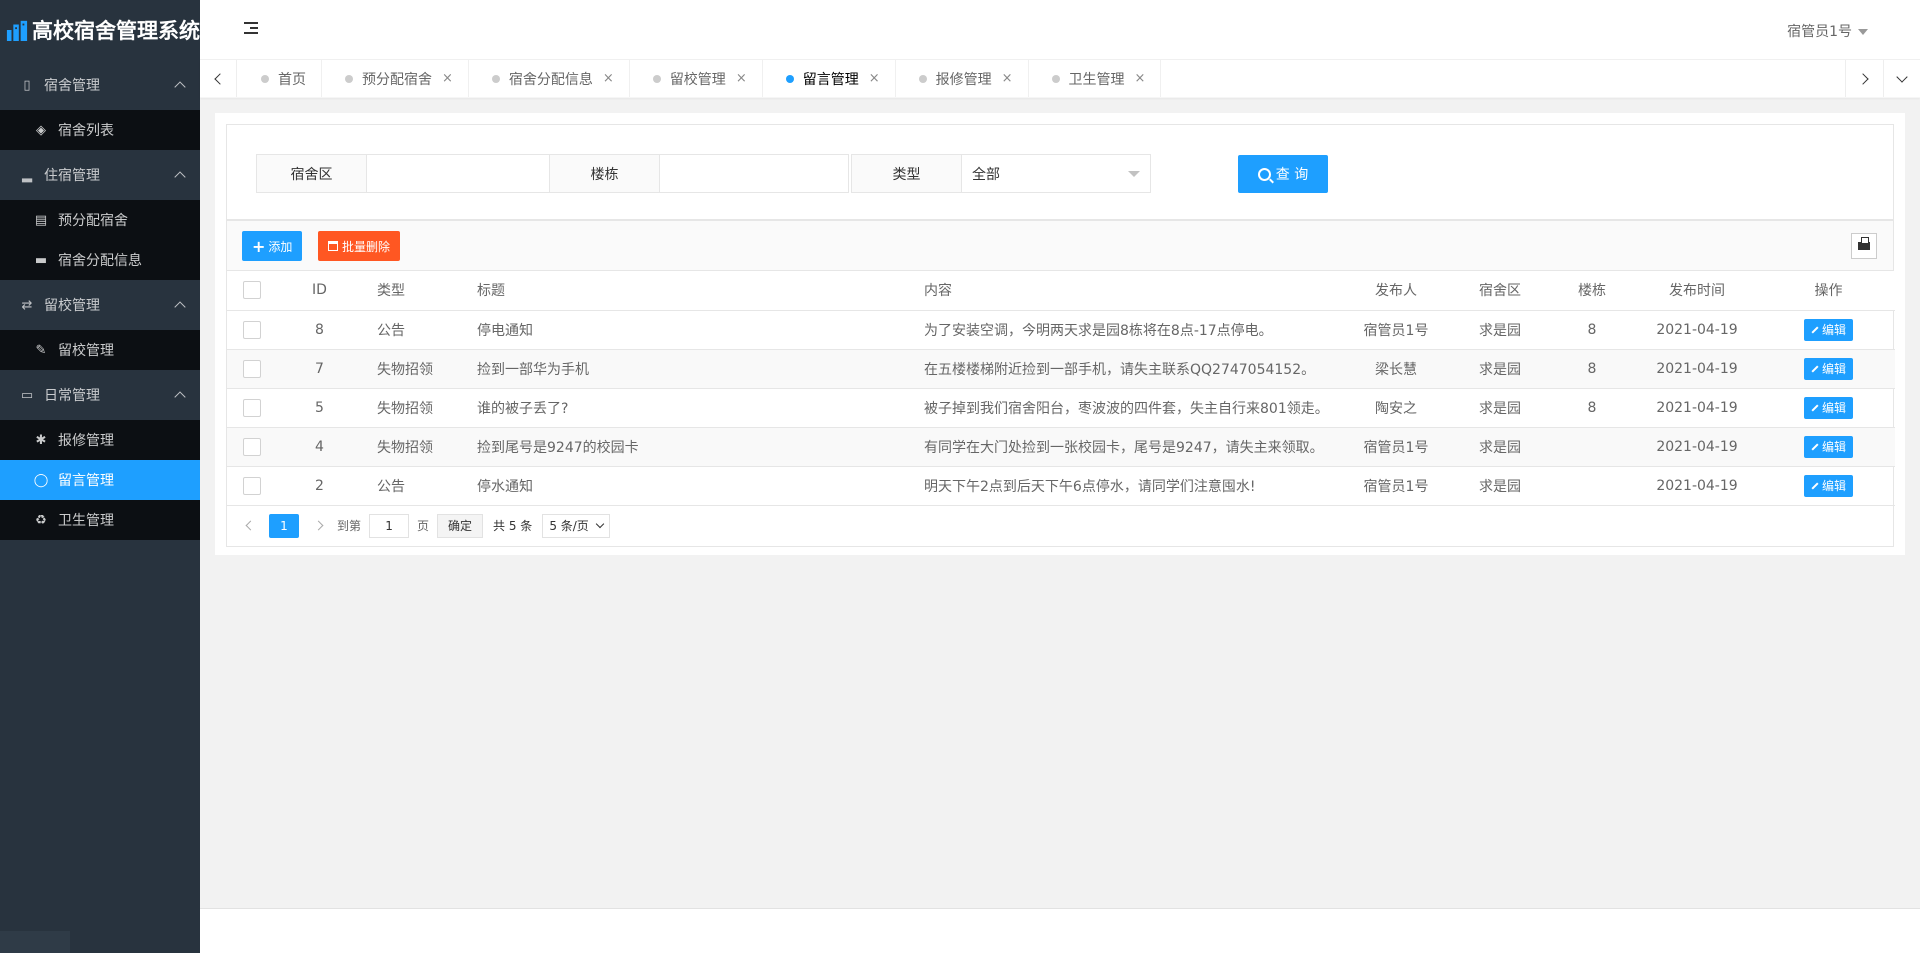 This screenshot has width=1920, height=953. Describe the element at coordinates (549, 78) in the screenshot. I see `tab-2: 宿舍分配信息 ×` at that location.